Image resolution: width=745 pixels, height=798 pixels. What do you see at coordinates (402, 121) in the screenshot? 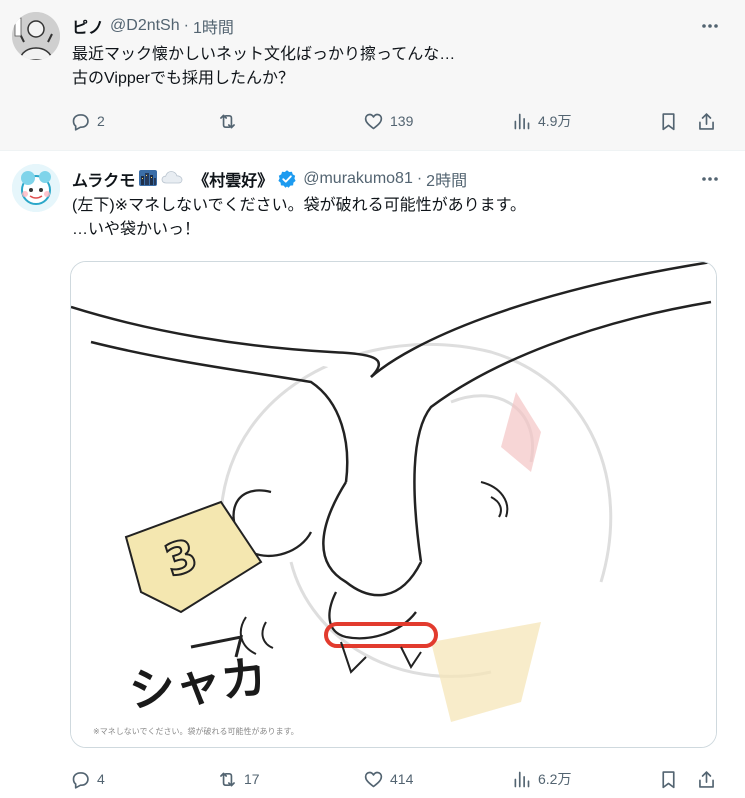
I see `like-count: 139` at bounding box center [402, 121].